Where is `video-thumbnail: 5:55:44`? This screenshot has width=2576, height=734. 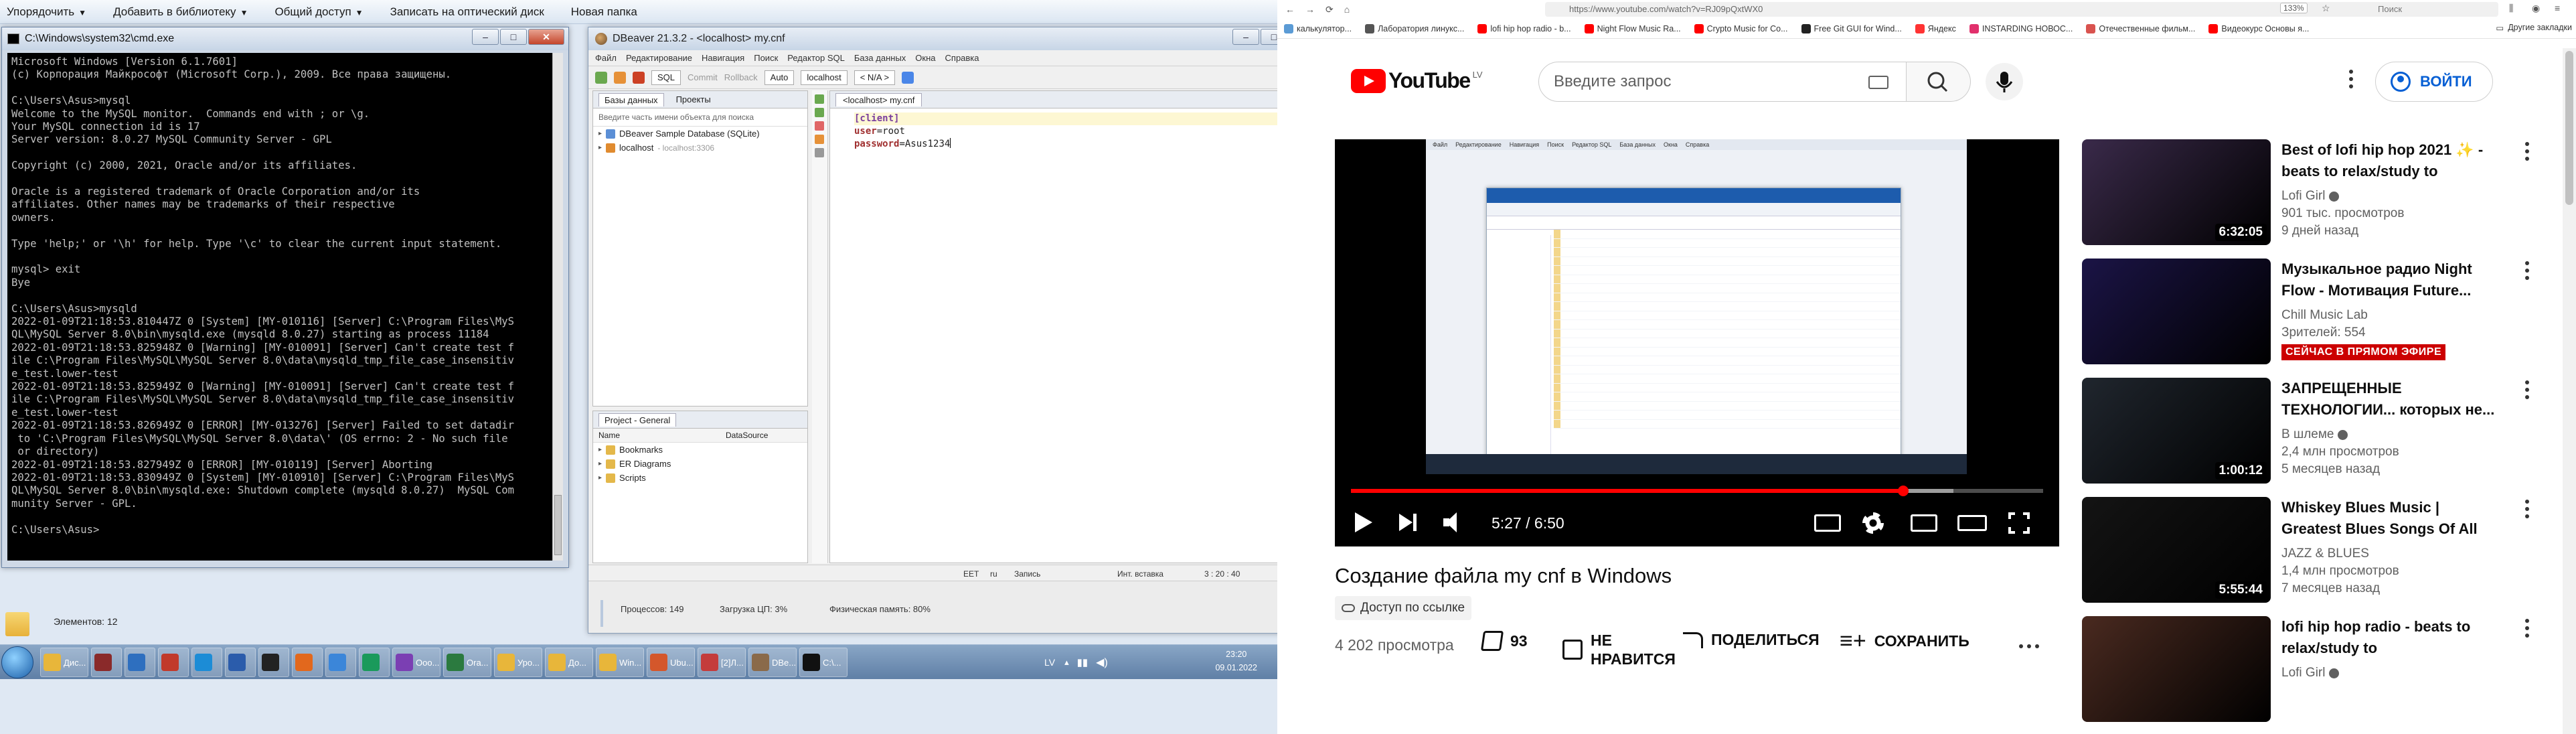
video-thumbnail: 5:55:44 is located at coordinates (2177, 550).